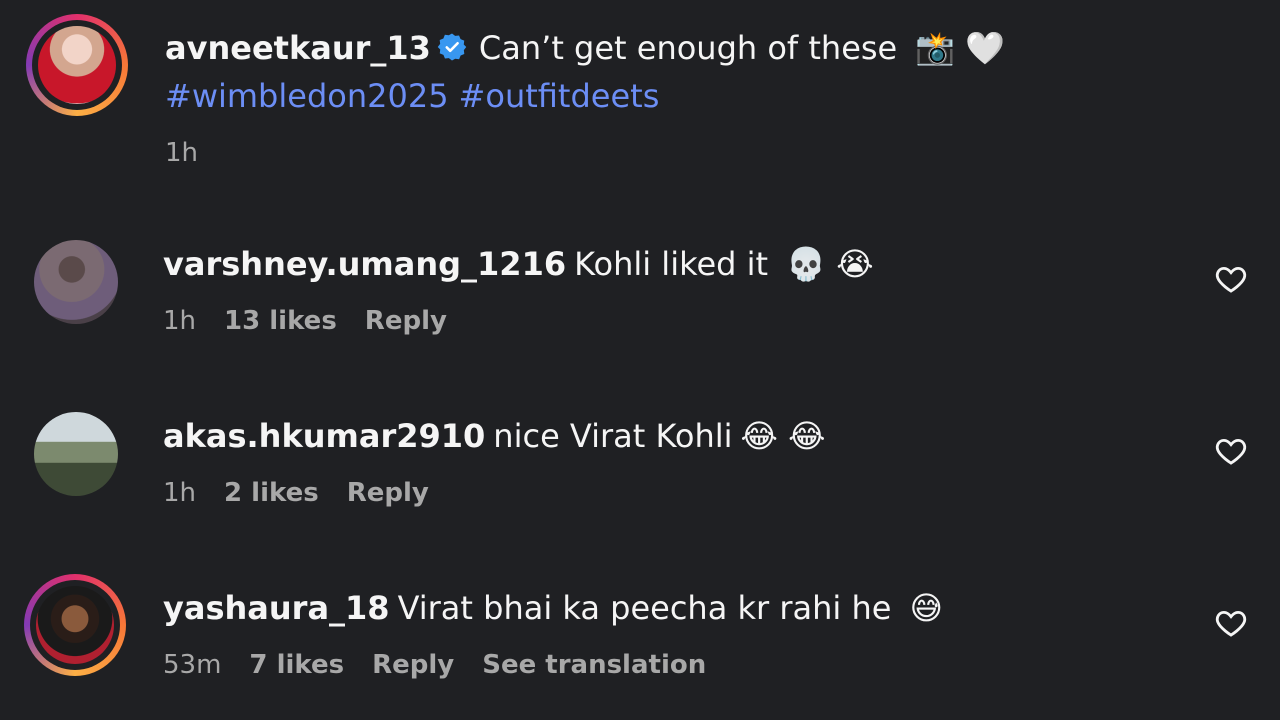 The height and width of the screenshot is (720, 1280). Describe the element at coordinates (644, 608) in the screenshot. I see `comment-text: Virat bhai ka peecha kr rahi he` at that location.